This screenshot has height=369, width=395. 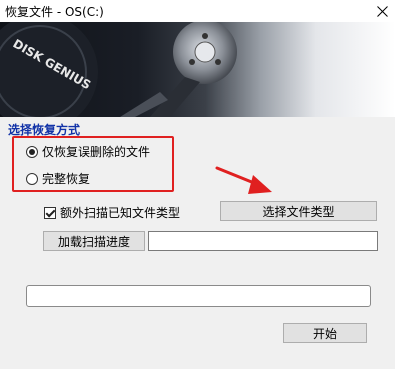 I want to click on status-field, so click(x=198, y=296).